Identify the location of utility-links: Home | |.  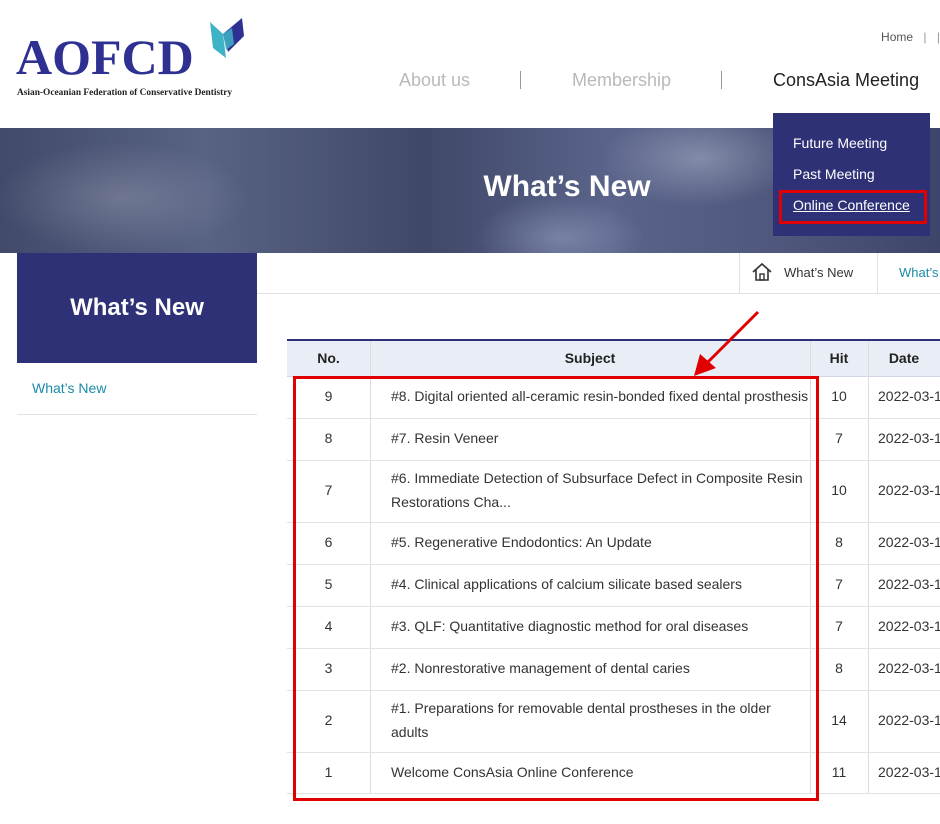
(910, 37).